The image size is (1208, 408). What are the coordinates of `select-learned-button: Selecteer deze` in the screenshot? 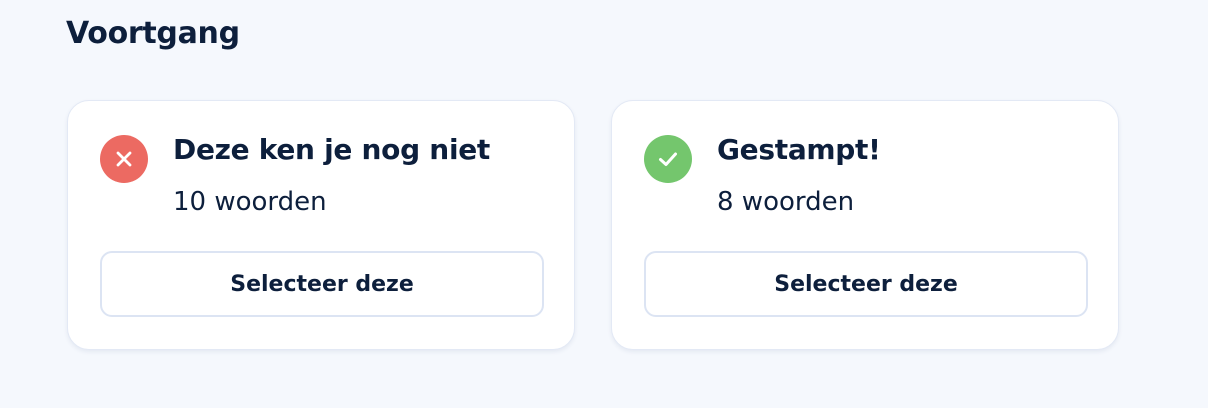 It's located at (866, 284).